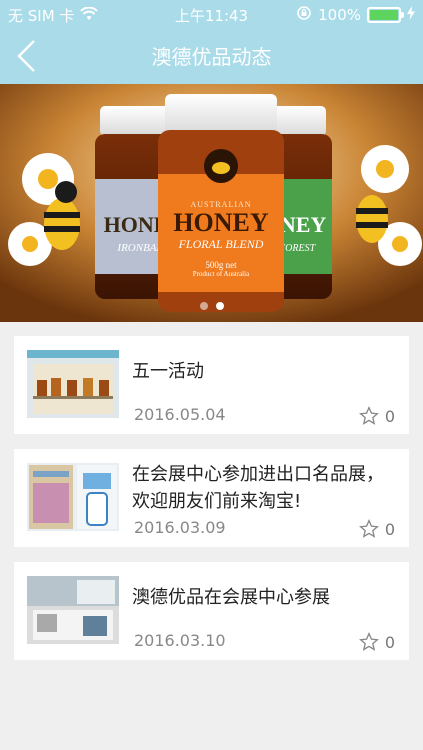 This screenshot has width=423, height=750. Describe the element at coordinates (211, 385) in the screenshot. I see `news-item: 五一活动 2016.05.04 0` at that location.